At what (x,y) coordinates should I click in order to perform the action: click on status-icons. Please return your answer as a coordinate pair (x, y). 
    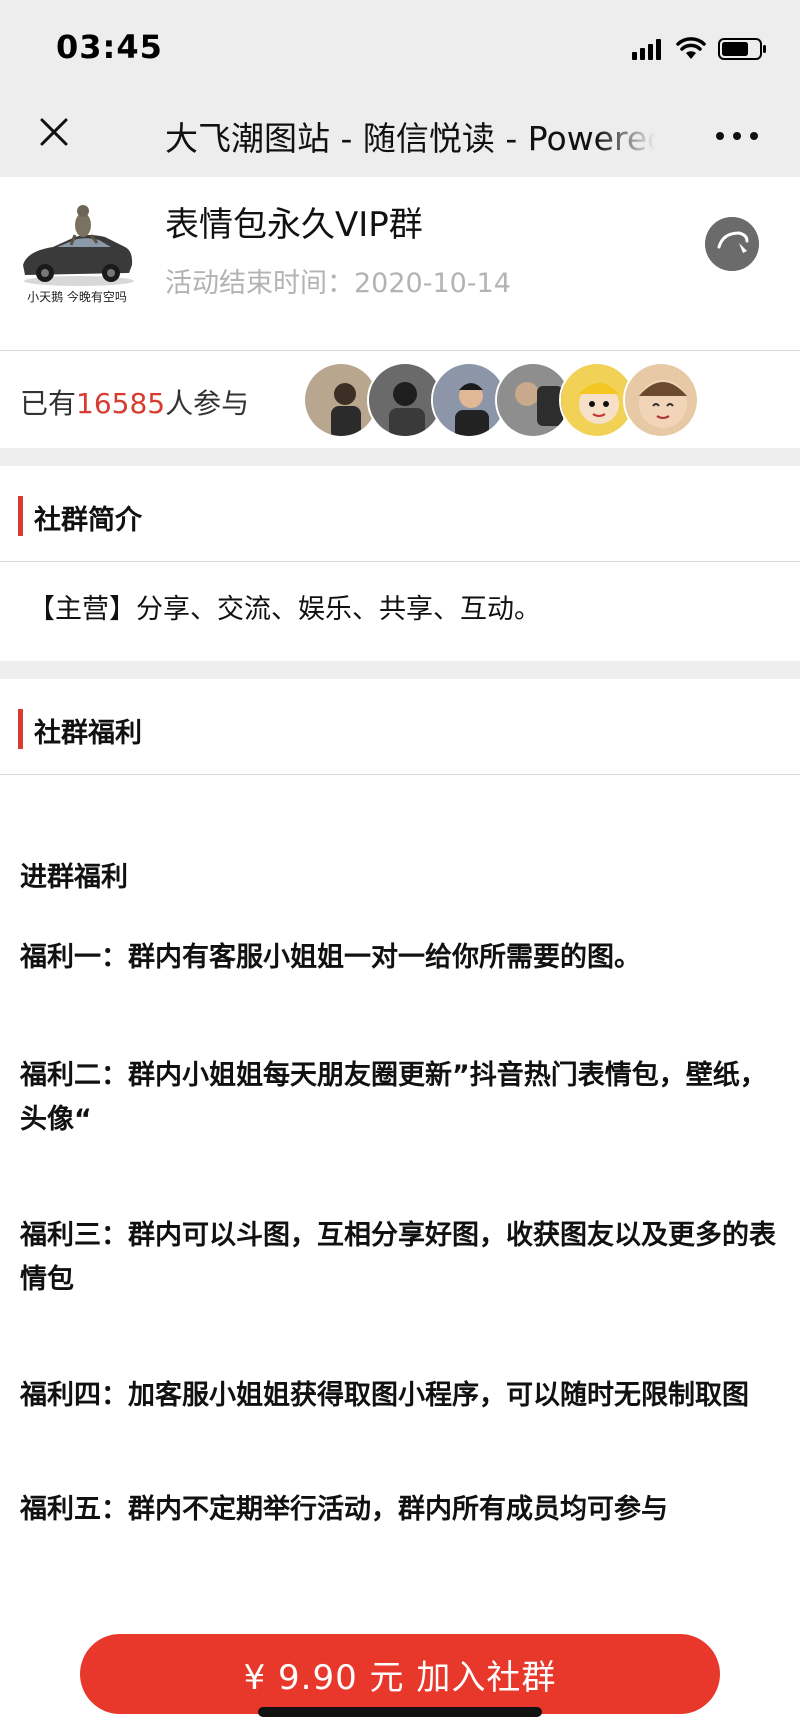
    Looking at the image, I should click on (700, 49).